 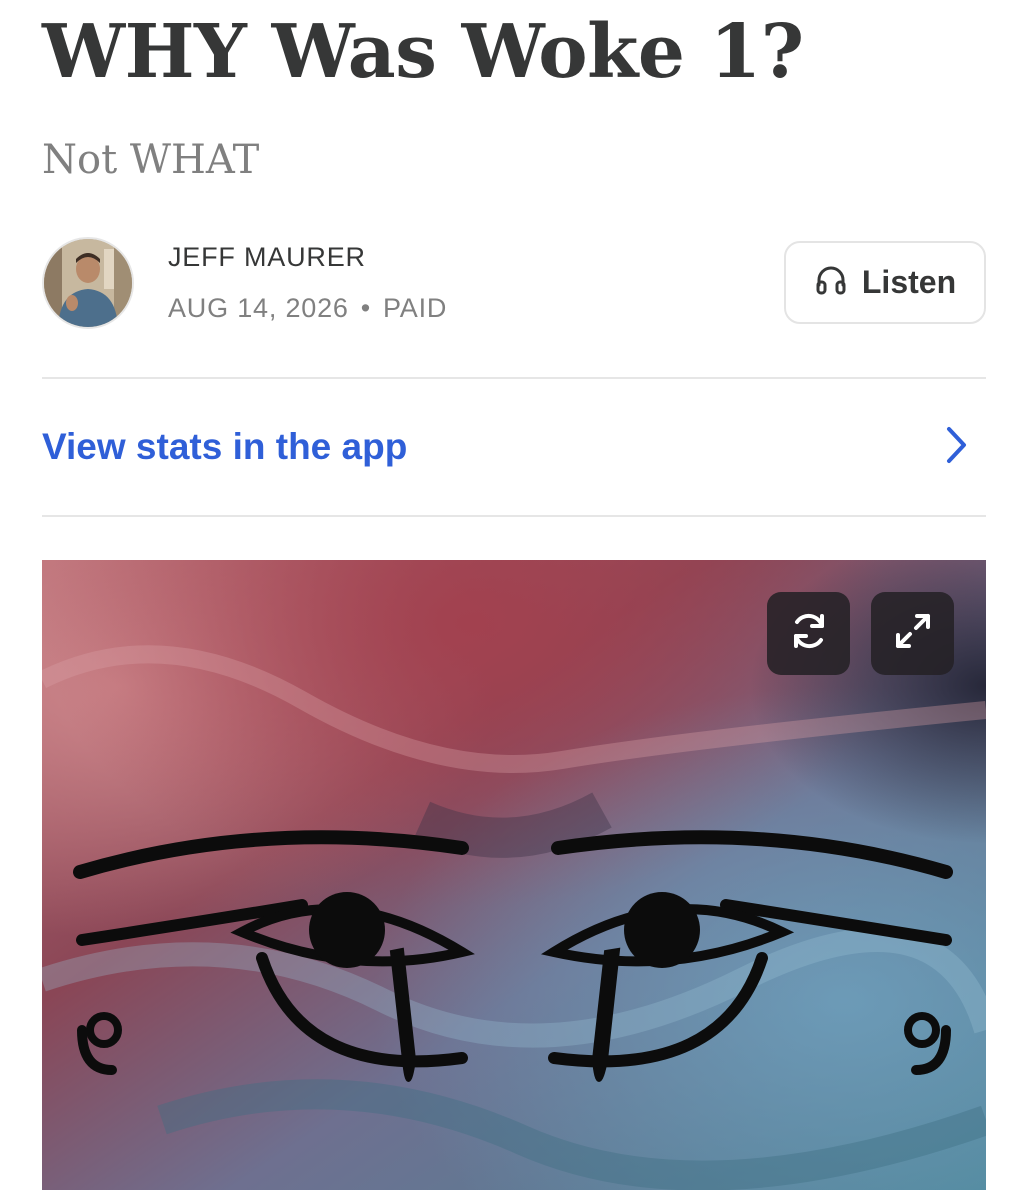 I want to click on divider-bottom, so click(x=514, y=516).